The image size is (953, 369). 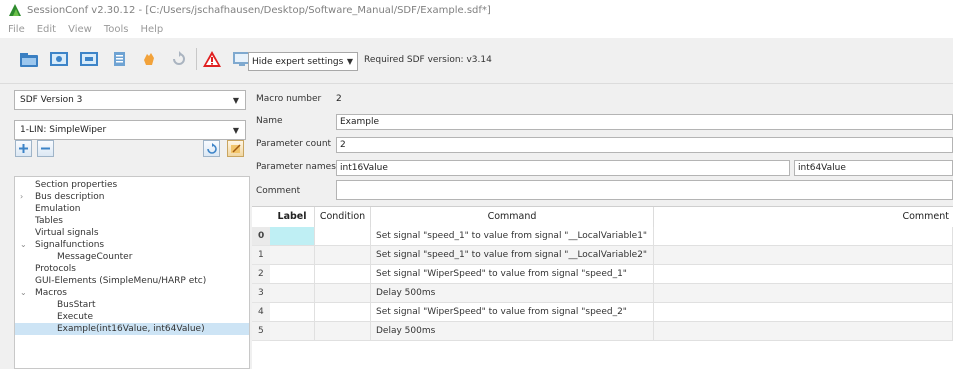 What do you see at coordinates (261, 274) in the screenshot?
I see `row-number: 2` at bounding box center [261, 274].